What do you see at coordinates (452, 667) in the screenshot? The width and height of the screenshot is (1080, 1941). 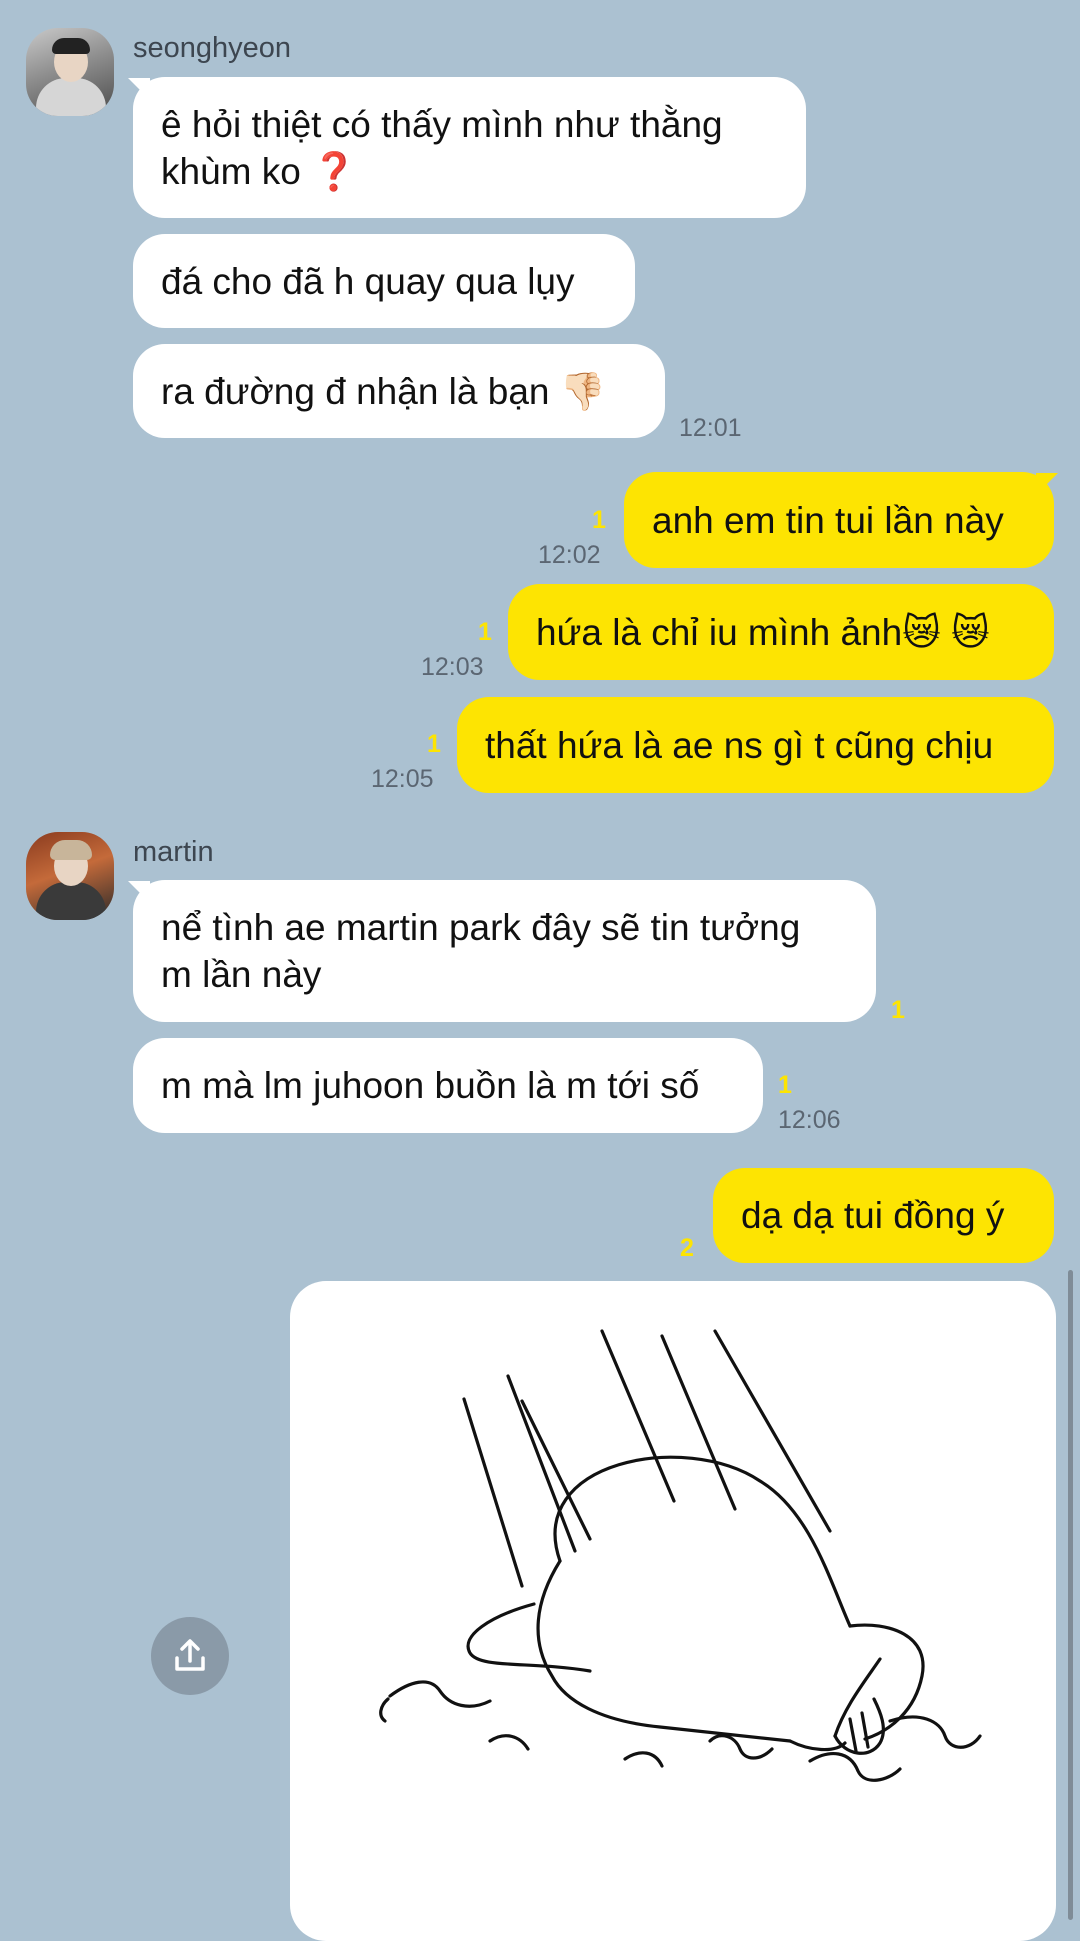 I see `message-time: 12:03` at bounding box center [452, 667].